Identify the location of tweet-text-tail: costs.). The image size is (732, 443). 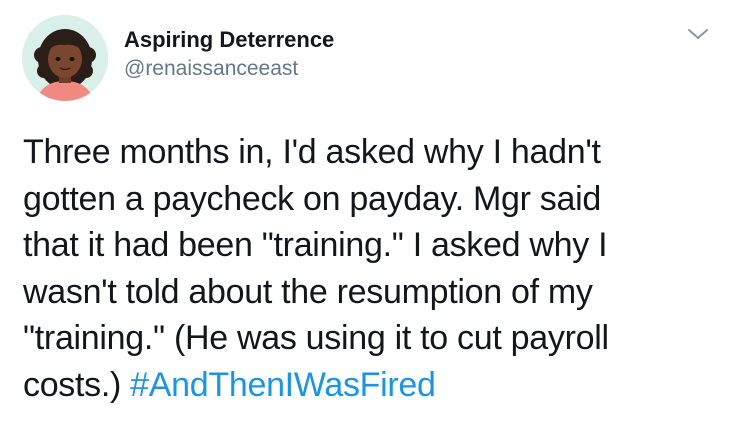
(77, 384).